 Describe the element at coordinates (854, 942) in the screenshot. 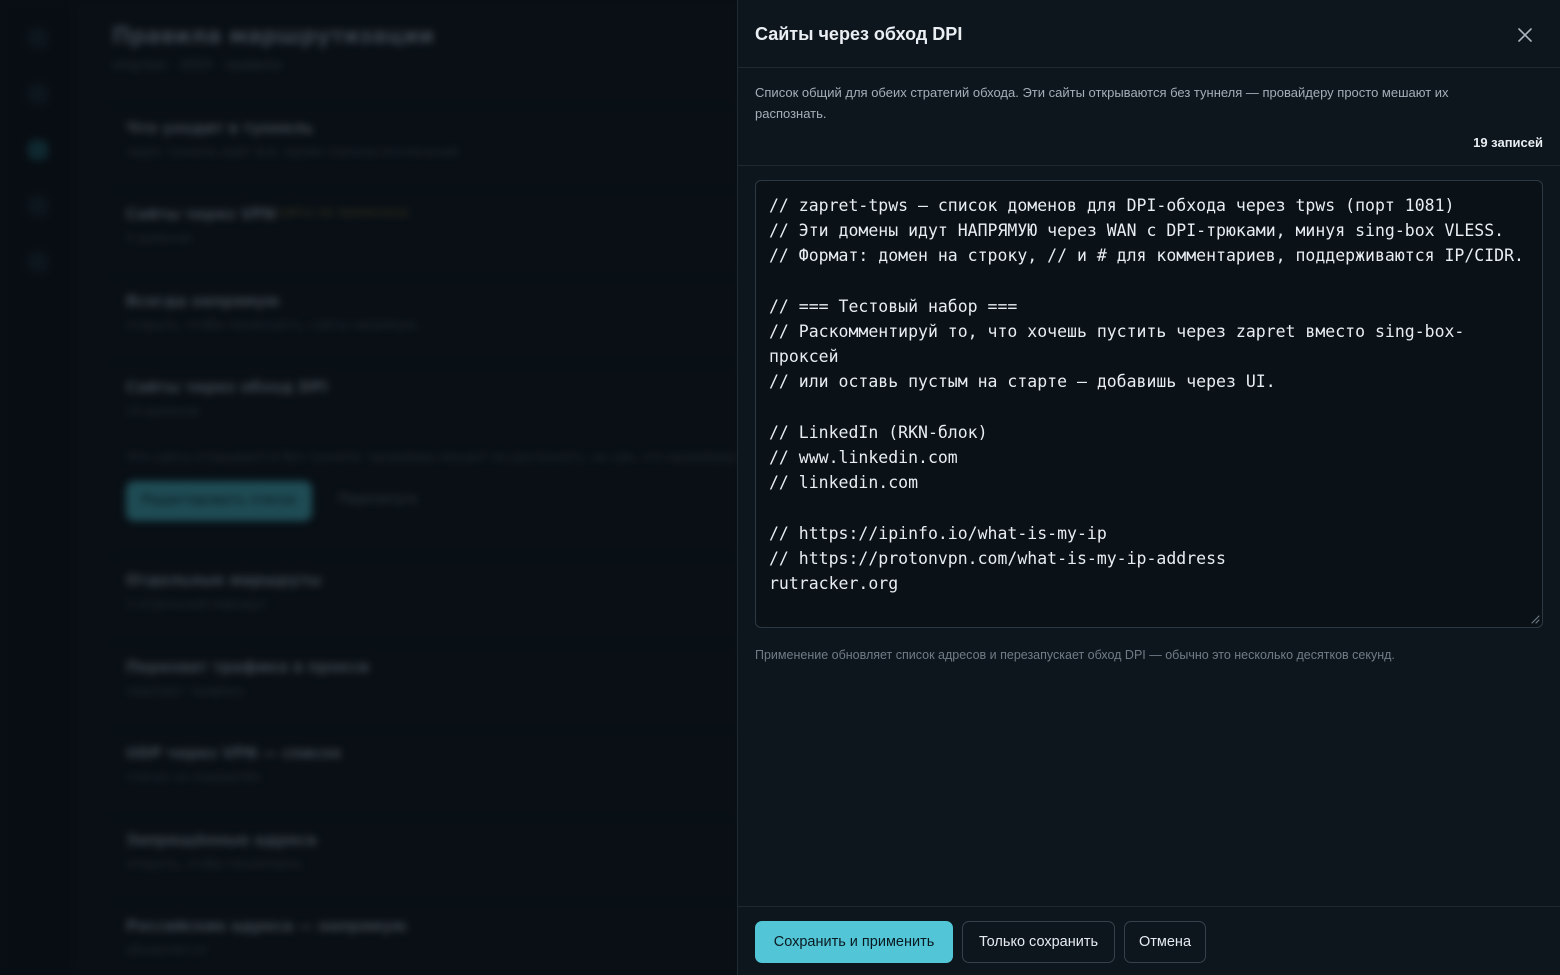

I see `save-apply-button: Сохранить и применить` at that location.